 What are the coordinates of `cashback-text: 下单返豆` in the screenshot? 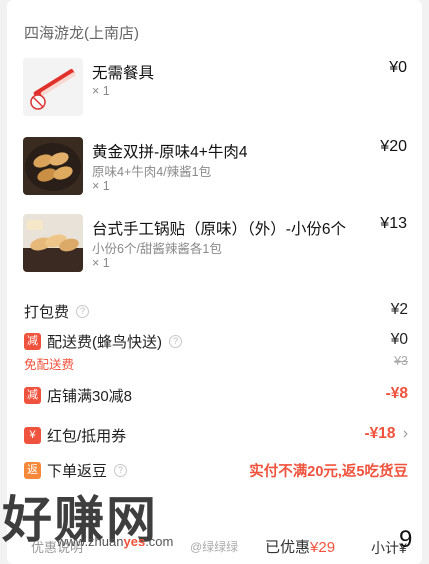 It's located at (77, 471).